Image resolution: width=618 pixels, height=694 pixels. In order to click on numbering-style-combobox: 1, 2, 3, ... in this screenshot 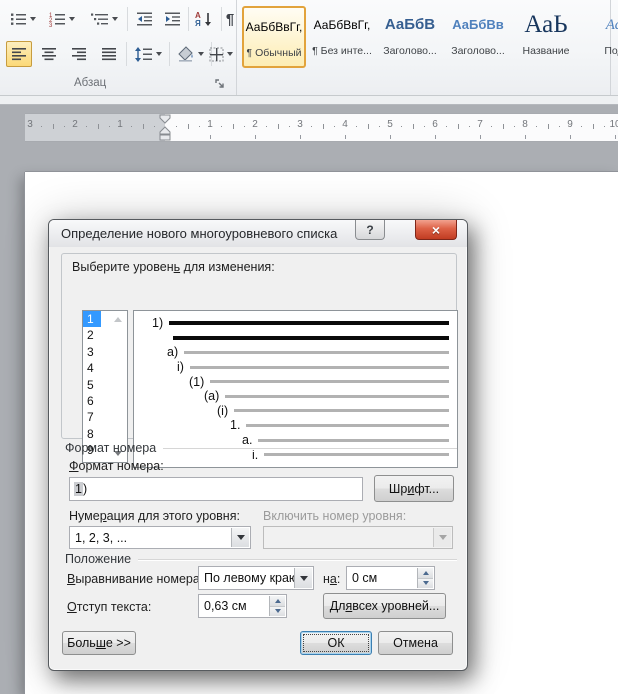, I will do `click(160, 537)`.